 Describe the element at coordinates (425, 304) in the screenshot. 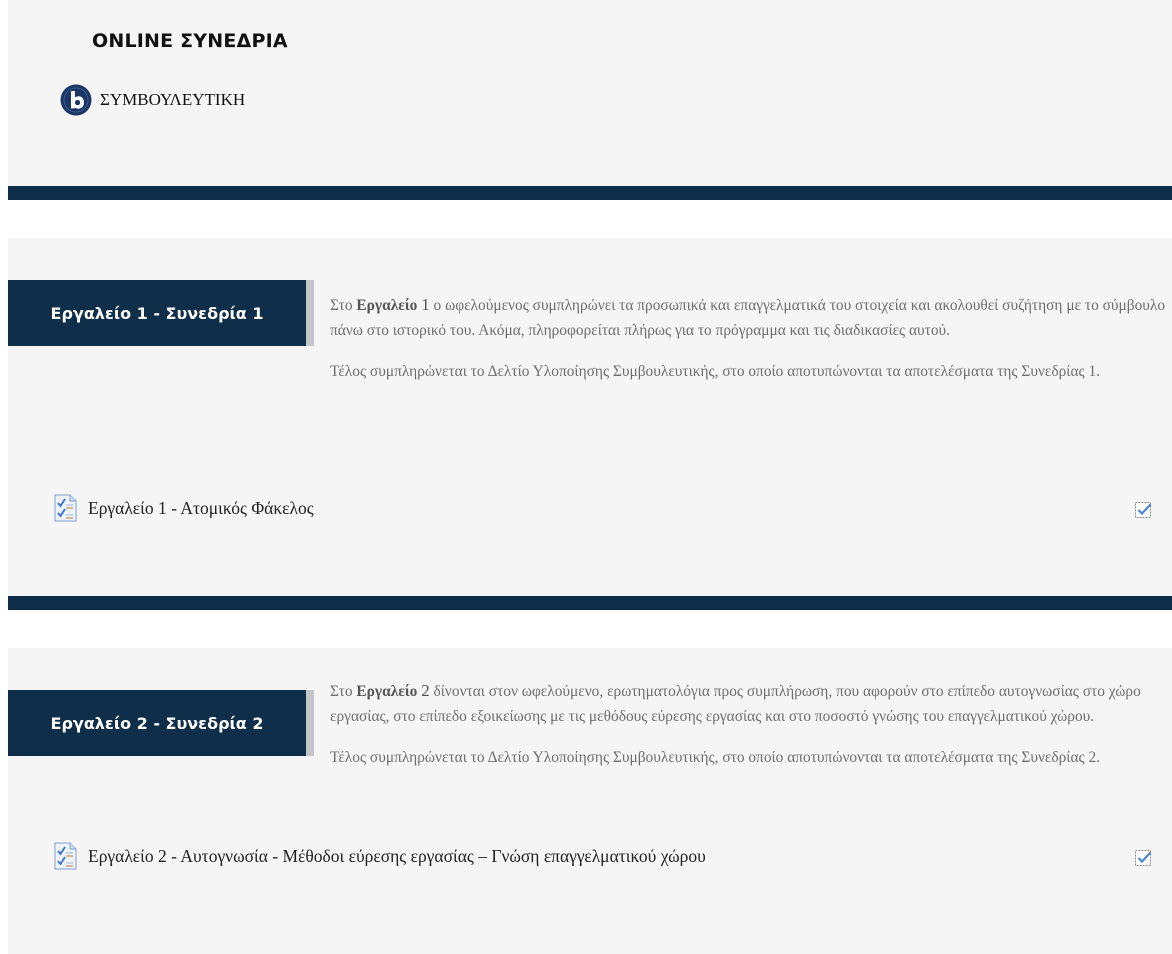

I see `tool-1-para-number: 1` at that location.